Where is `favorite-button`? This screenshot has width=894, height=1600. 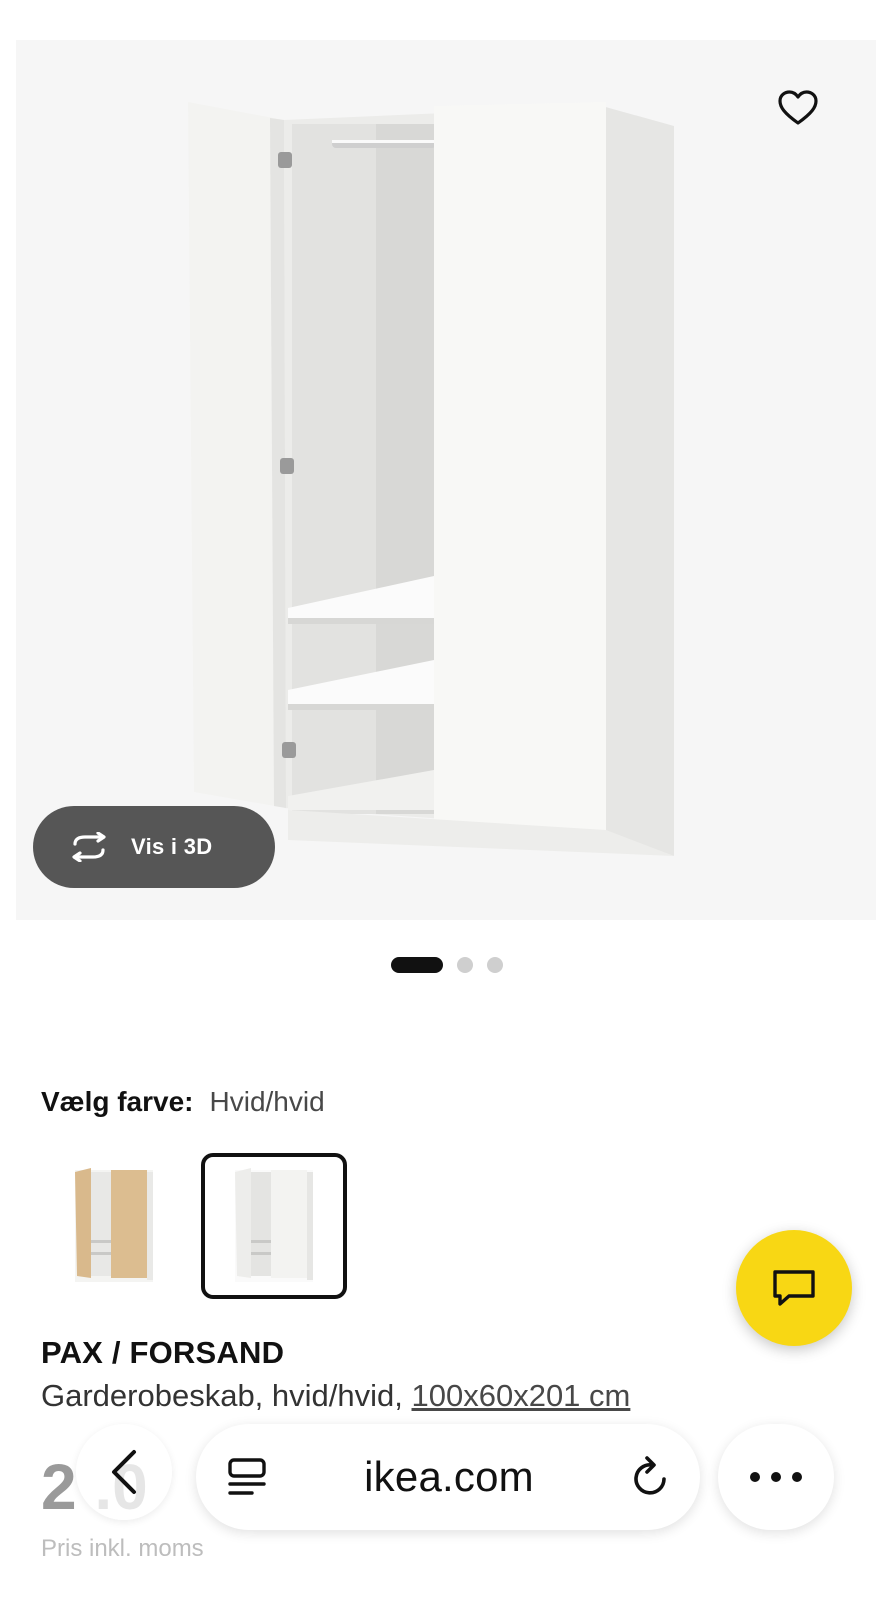 favorite-button is located at coordinates (798, 108).